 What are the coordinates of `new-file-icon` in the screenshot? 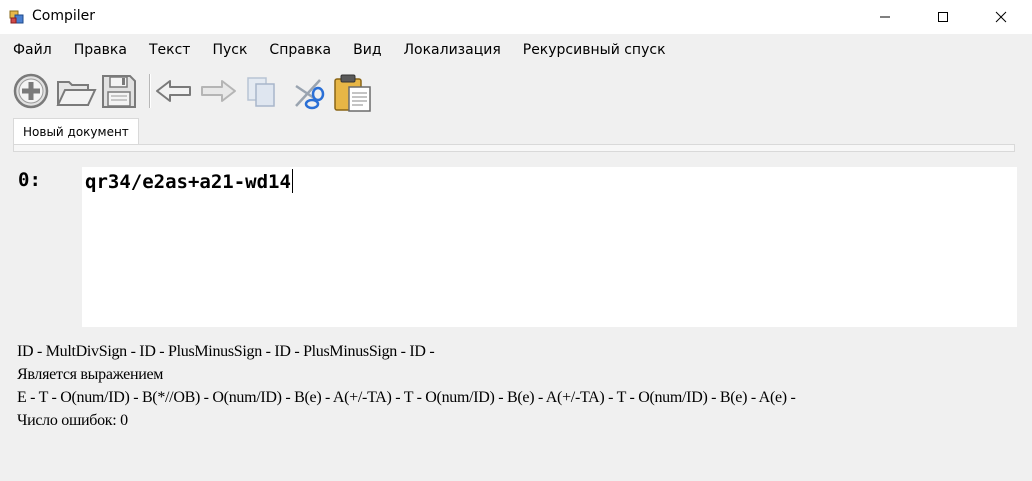 It's located at (31, 93).